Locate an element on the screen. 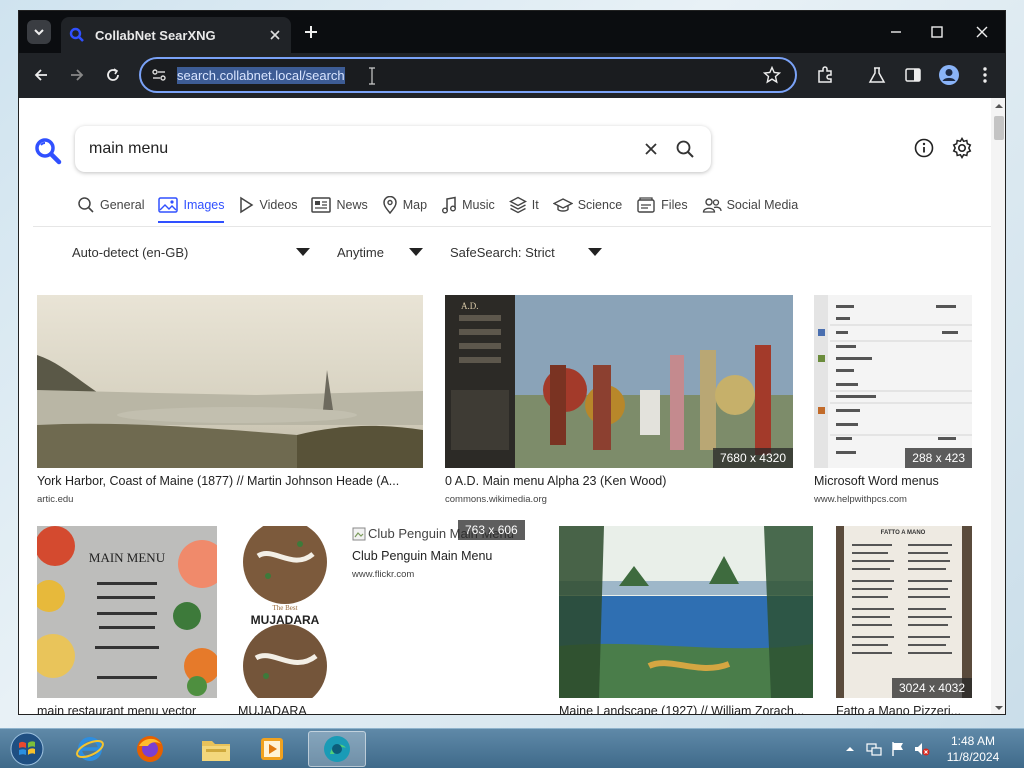 The width and height of the screenshot is (1024, 768). files-icon is located at coordinates (646, 205).